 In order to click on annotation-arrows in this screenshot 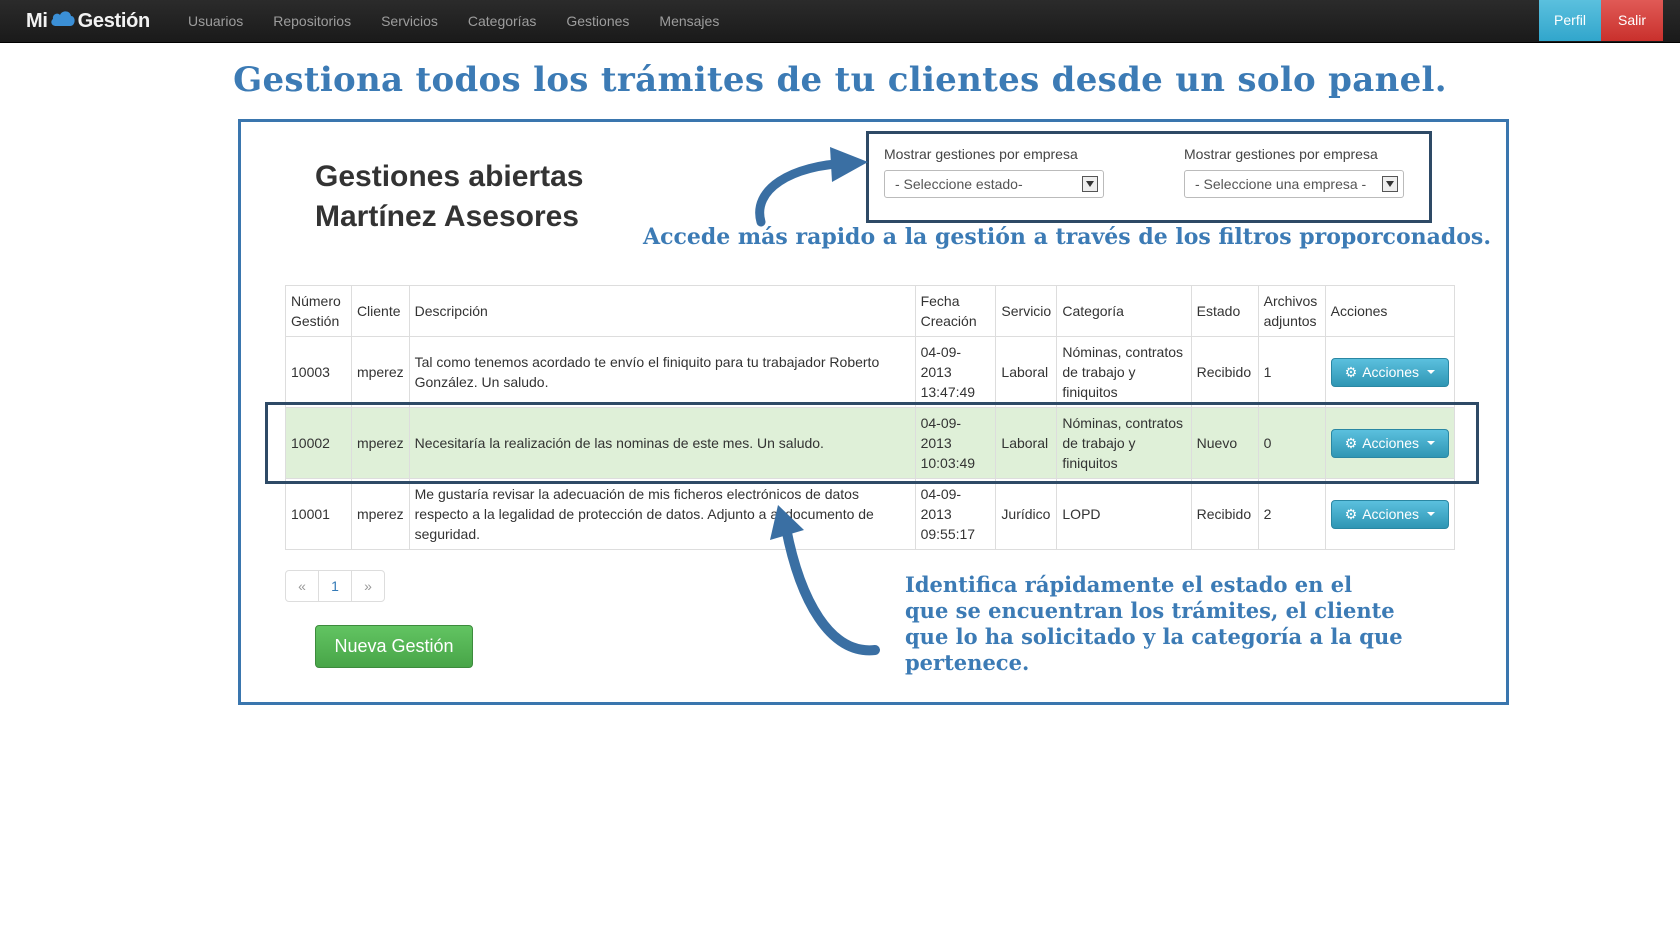, I will do `click(817, 401)`.